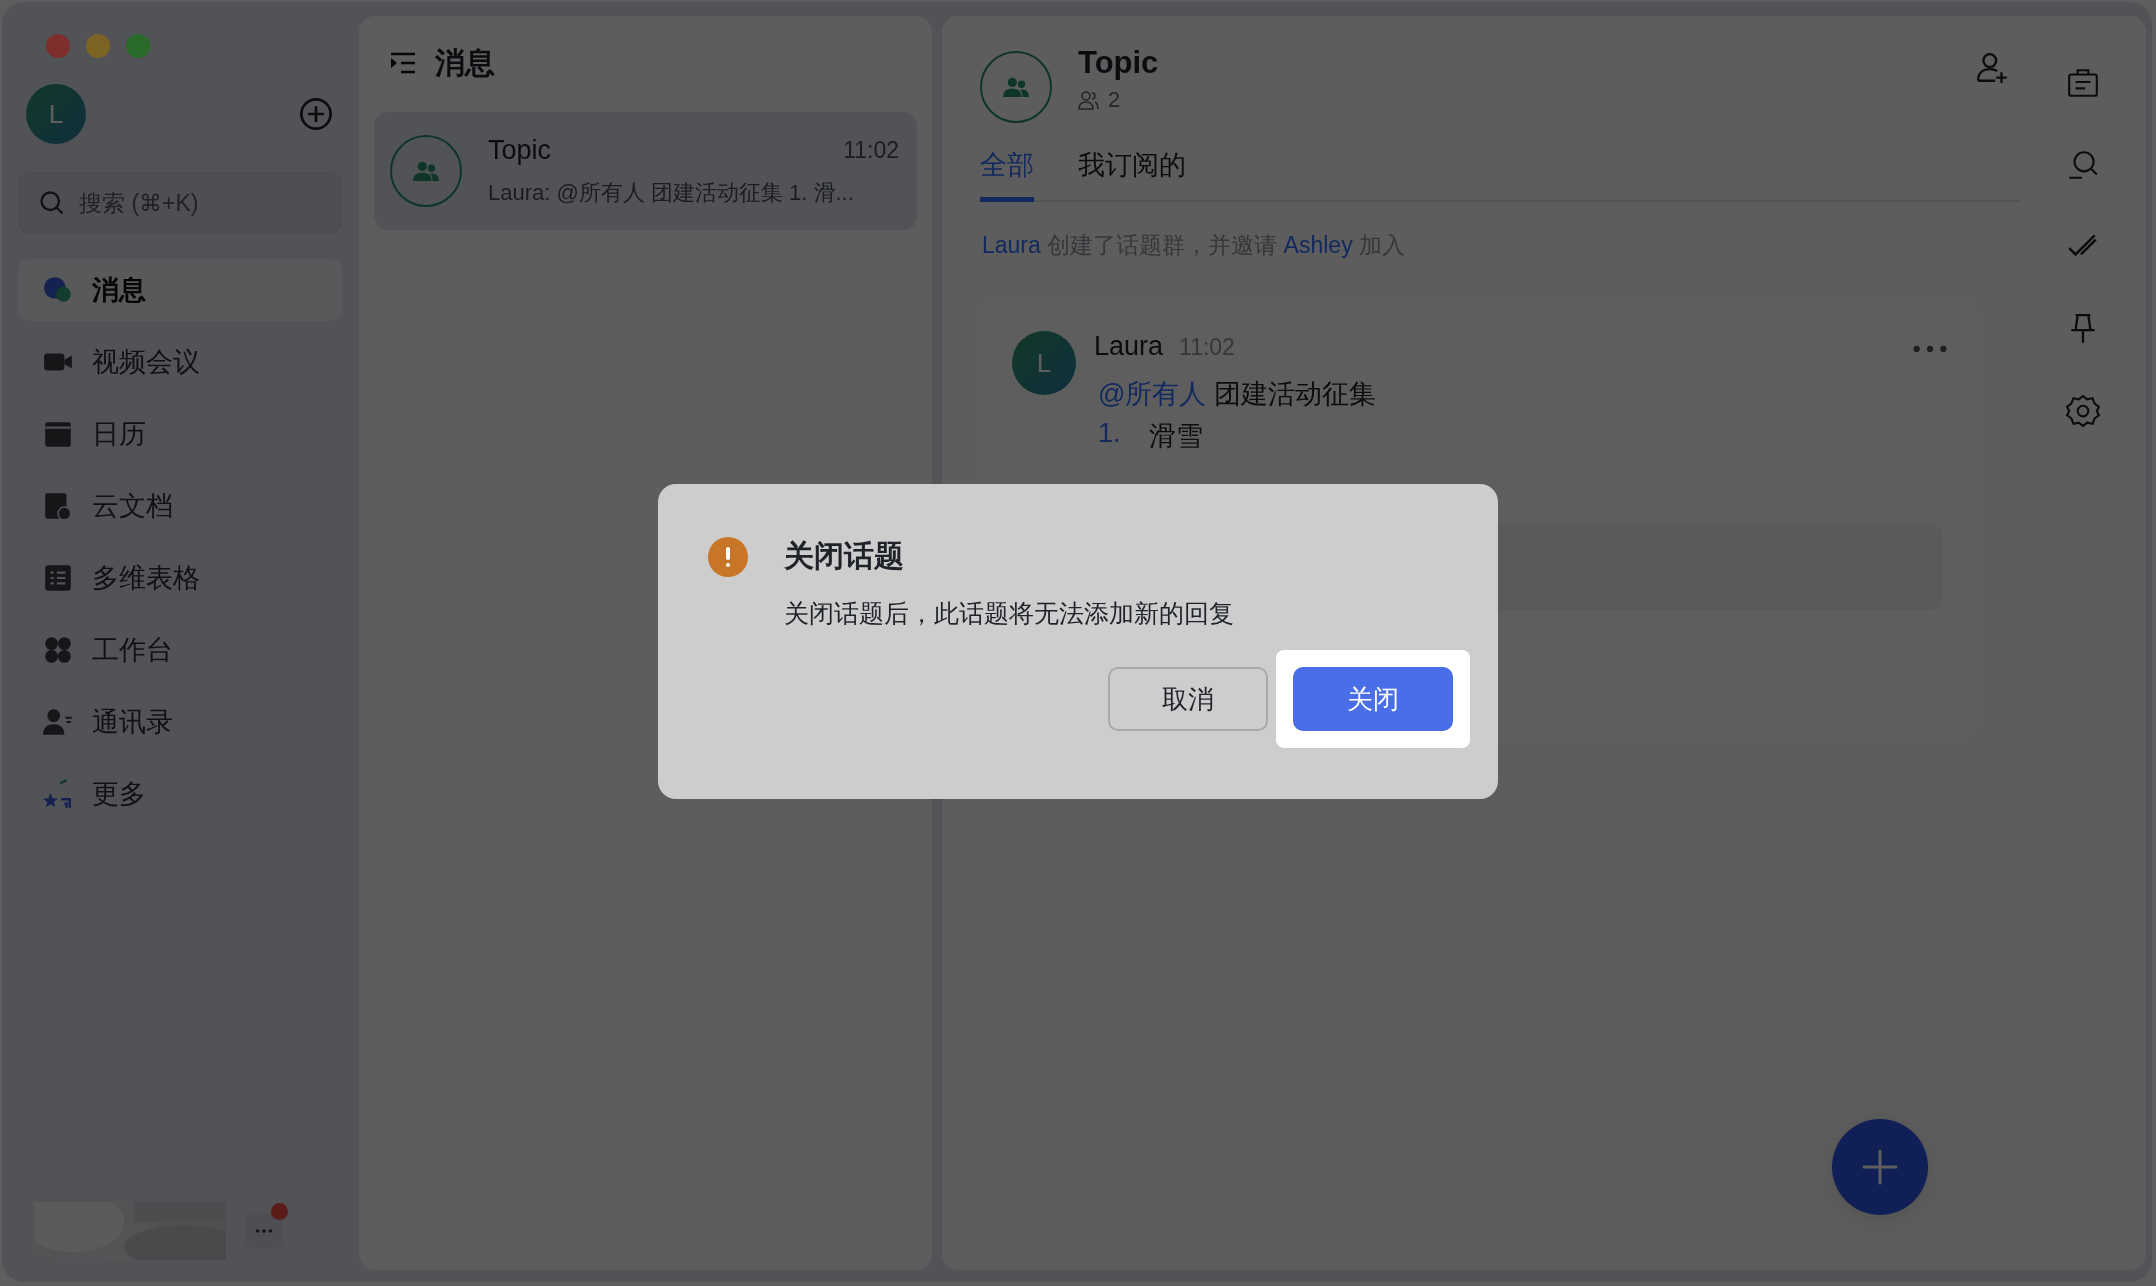  What do you see at coordinates (180, 722) in the screenshot?
I see `nav-item: 通讯录` at bounding box center [180, 722].